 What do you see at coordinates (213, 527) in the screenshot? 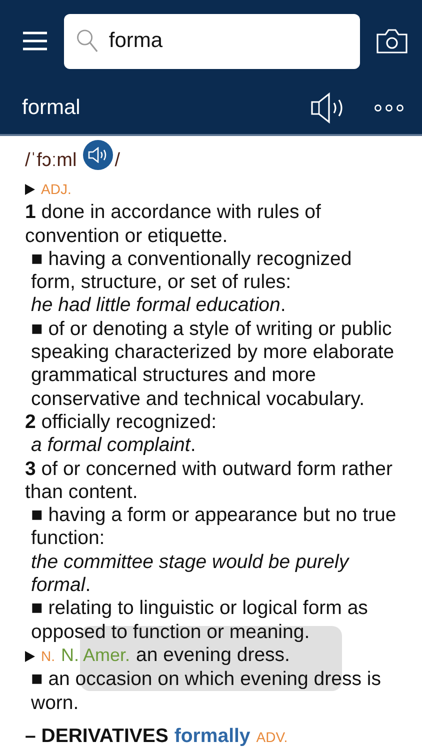
I see `definition-text: ■ having a form or appearance but no true function:` at bounding box center [213, 527].